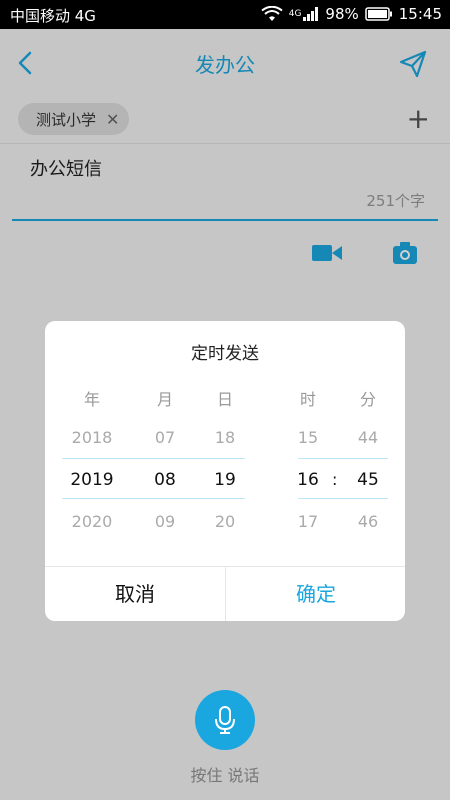 The height and width of the screenshot is (800, 450). I want to click on confirm-button: 确定, so click(315, 594).